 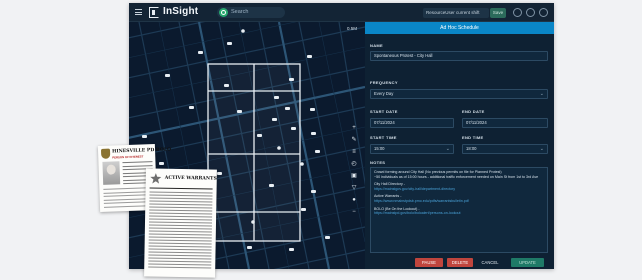 I want to click on notes-label: NOTES, so click(x=378, y=162).